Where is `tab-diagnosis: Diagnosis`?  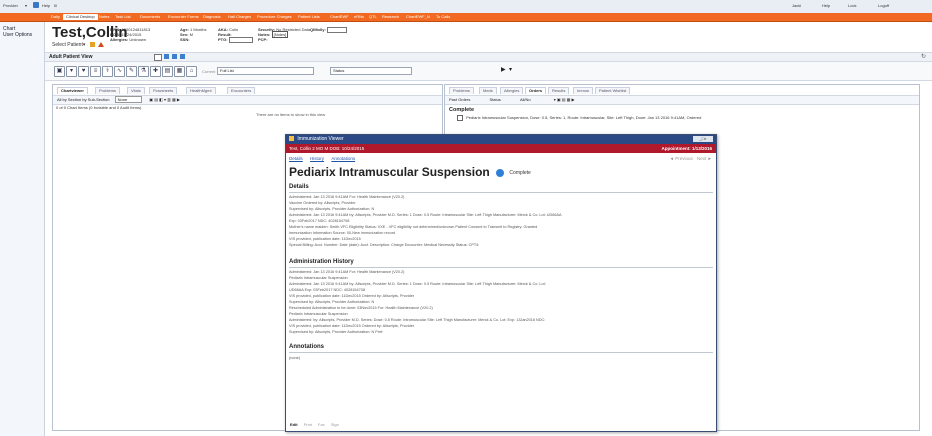 tab-diagnosis: Diagnosis is located at coordinates (212, 17).